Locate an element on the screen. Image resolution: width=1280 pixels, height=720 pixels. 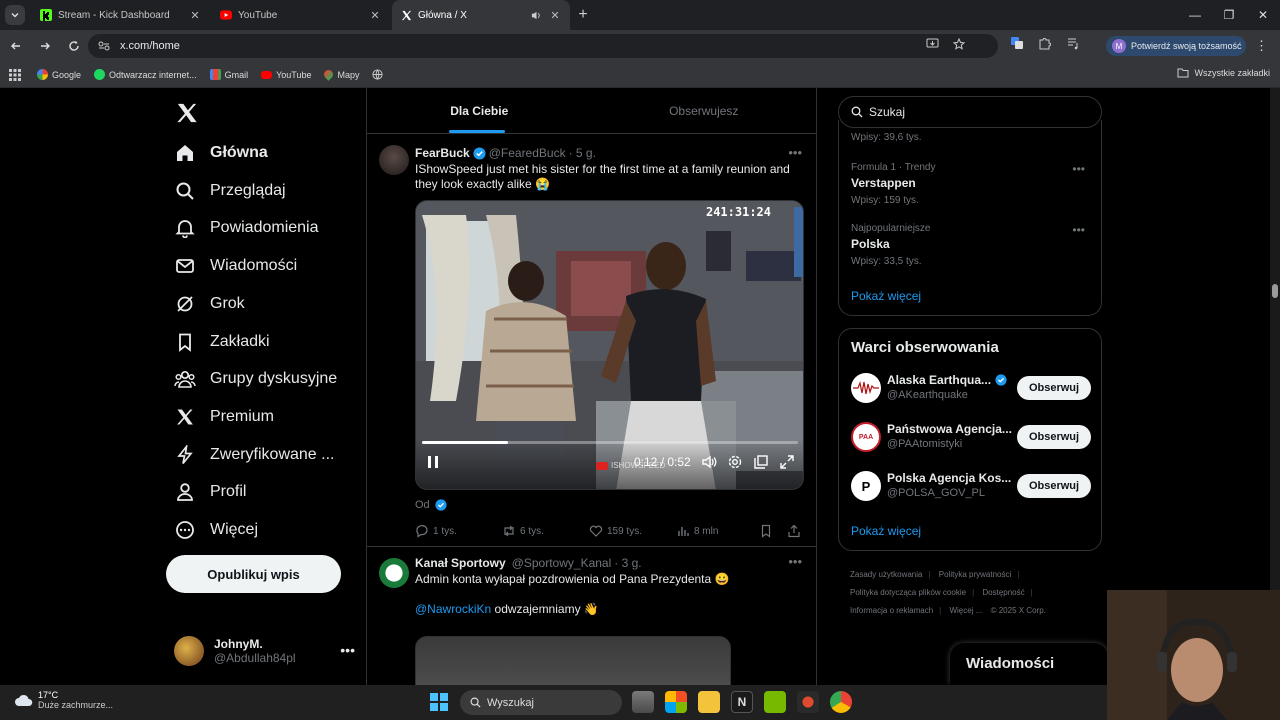
store-icon is located at coordinates (676, 702).